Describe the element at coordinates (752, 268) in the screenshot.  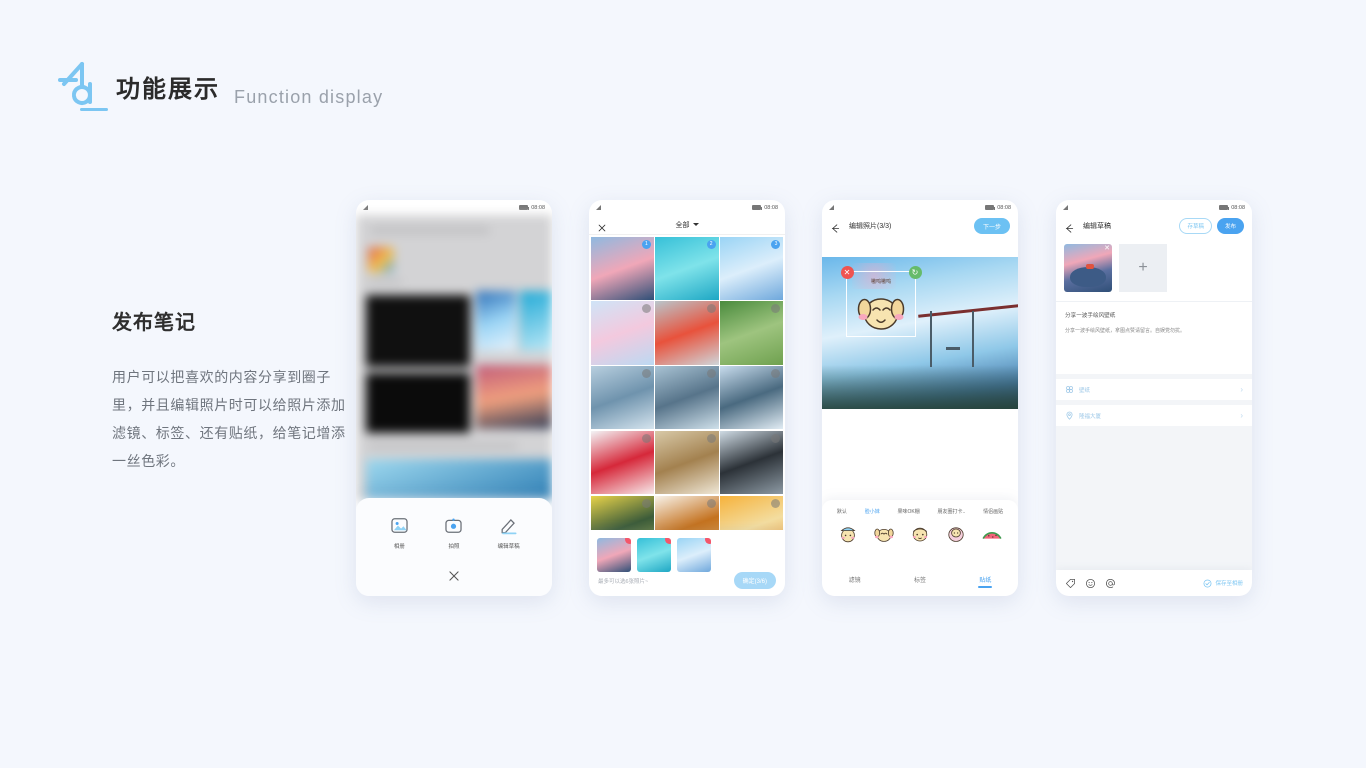
I see `photo-cell: 3` at that location.